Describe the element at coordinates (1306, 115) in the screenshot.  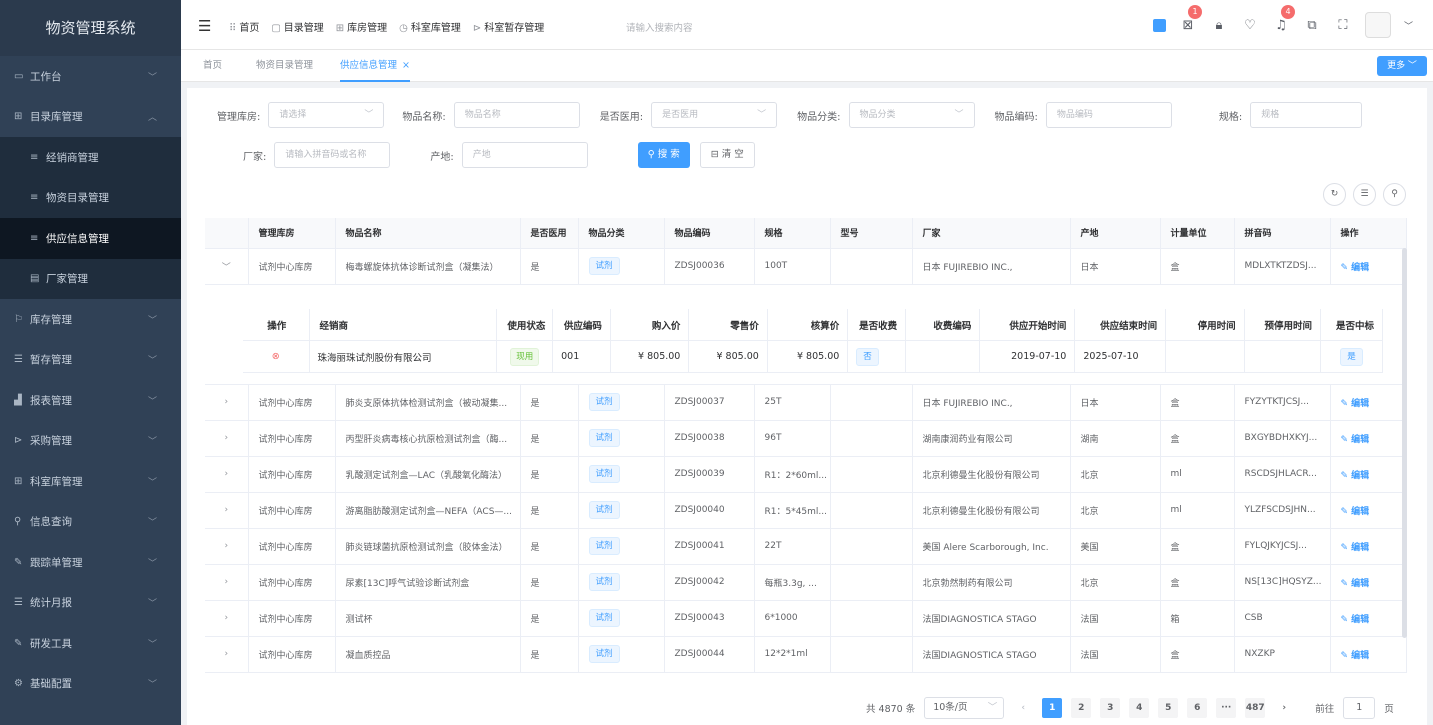
I see `spec-input: 规格` at that location.